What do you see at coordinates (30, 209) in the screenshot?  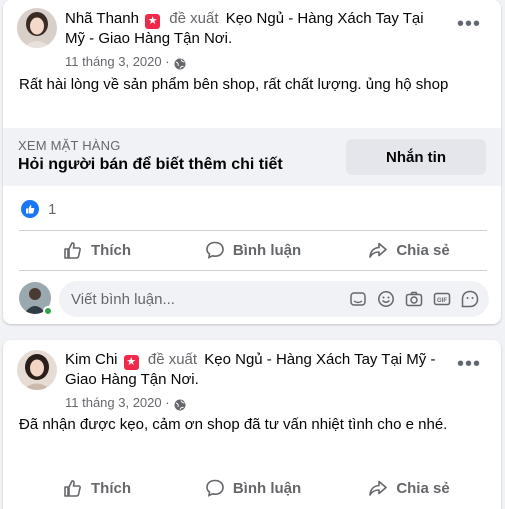 I see `like-reaction-icon` at bounding box center [30, 209].